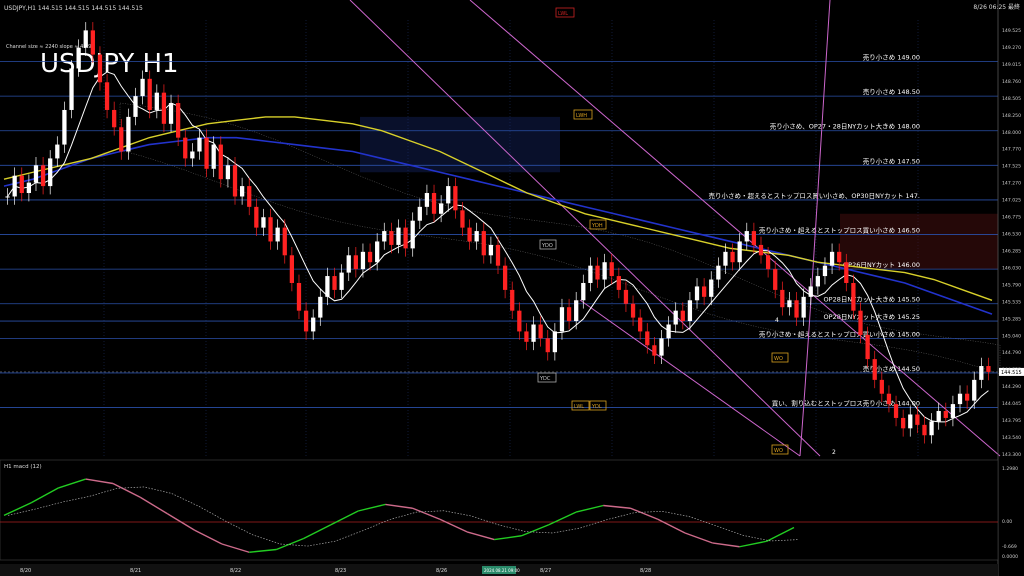 The width and height of the screenshot is (1024, 576). I want to click on level-label: OP28日NYカット大きめ 145.50, so click(872, 299).